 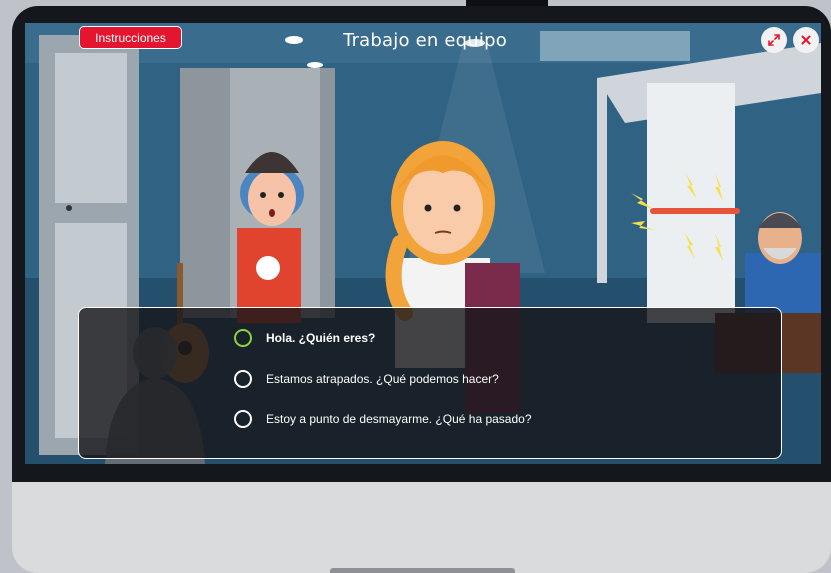 I want to click on girl-face, so click(x=443, y=208).